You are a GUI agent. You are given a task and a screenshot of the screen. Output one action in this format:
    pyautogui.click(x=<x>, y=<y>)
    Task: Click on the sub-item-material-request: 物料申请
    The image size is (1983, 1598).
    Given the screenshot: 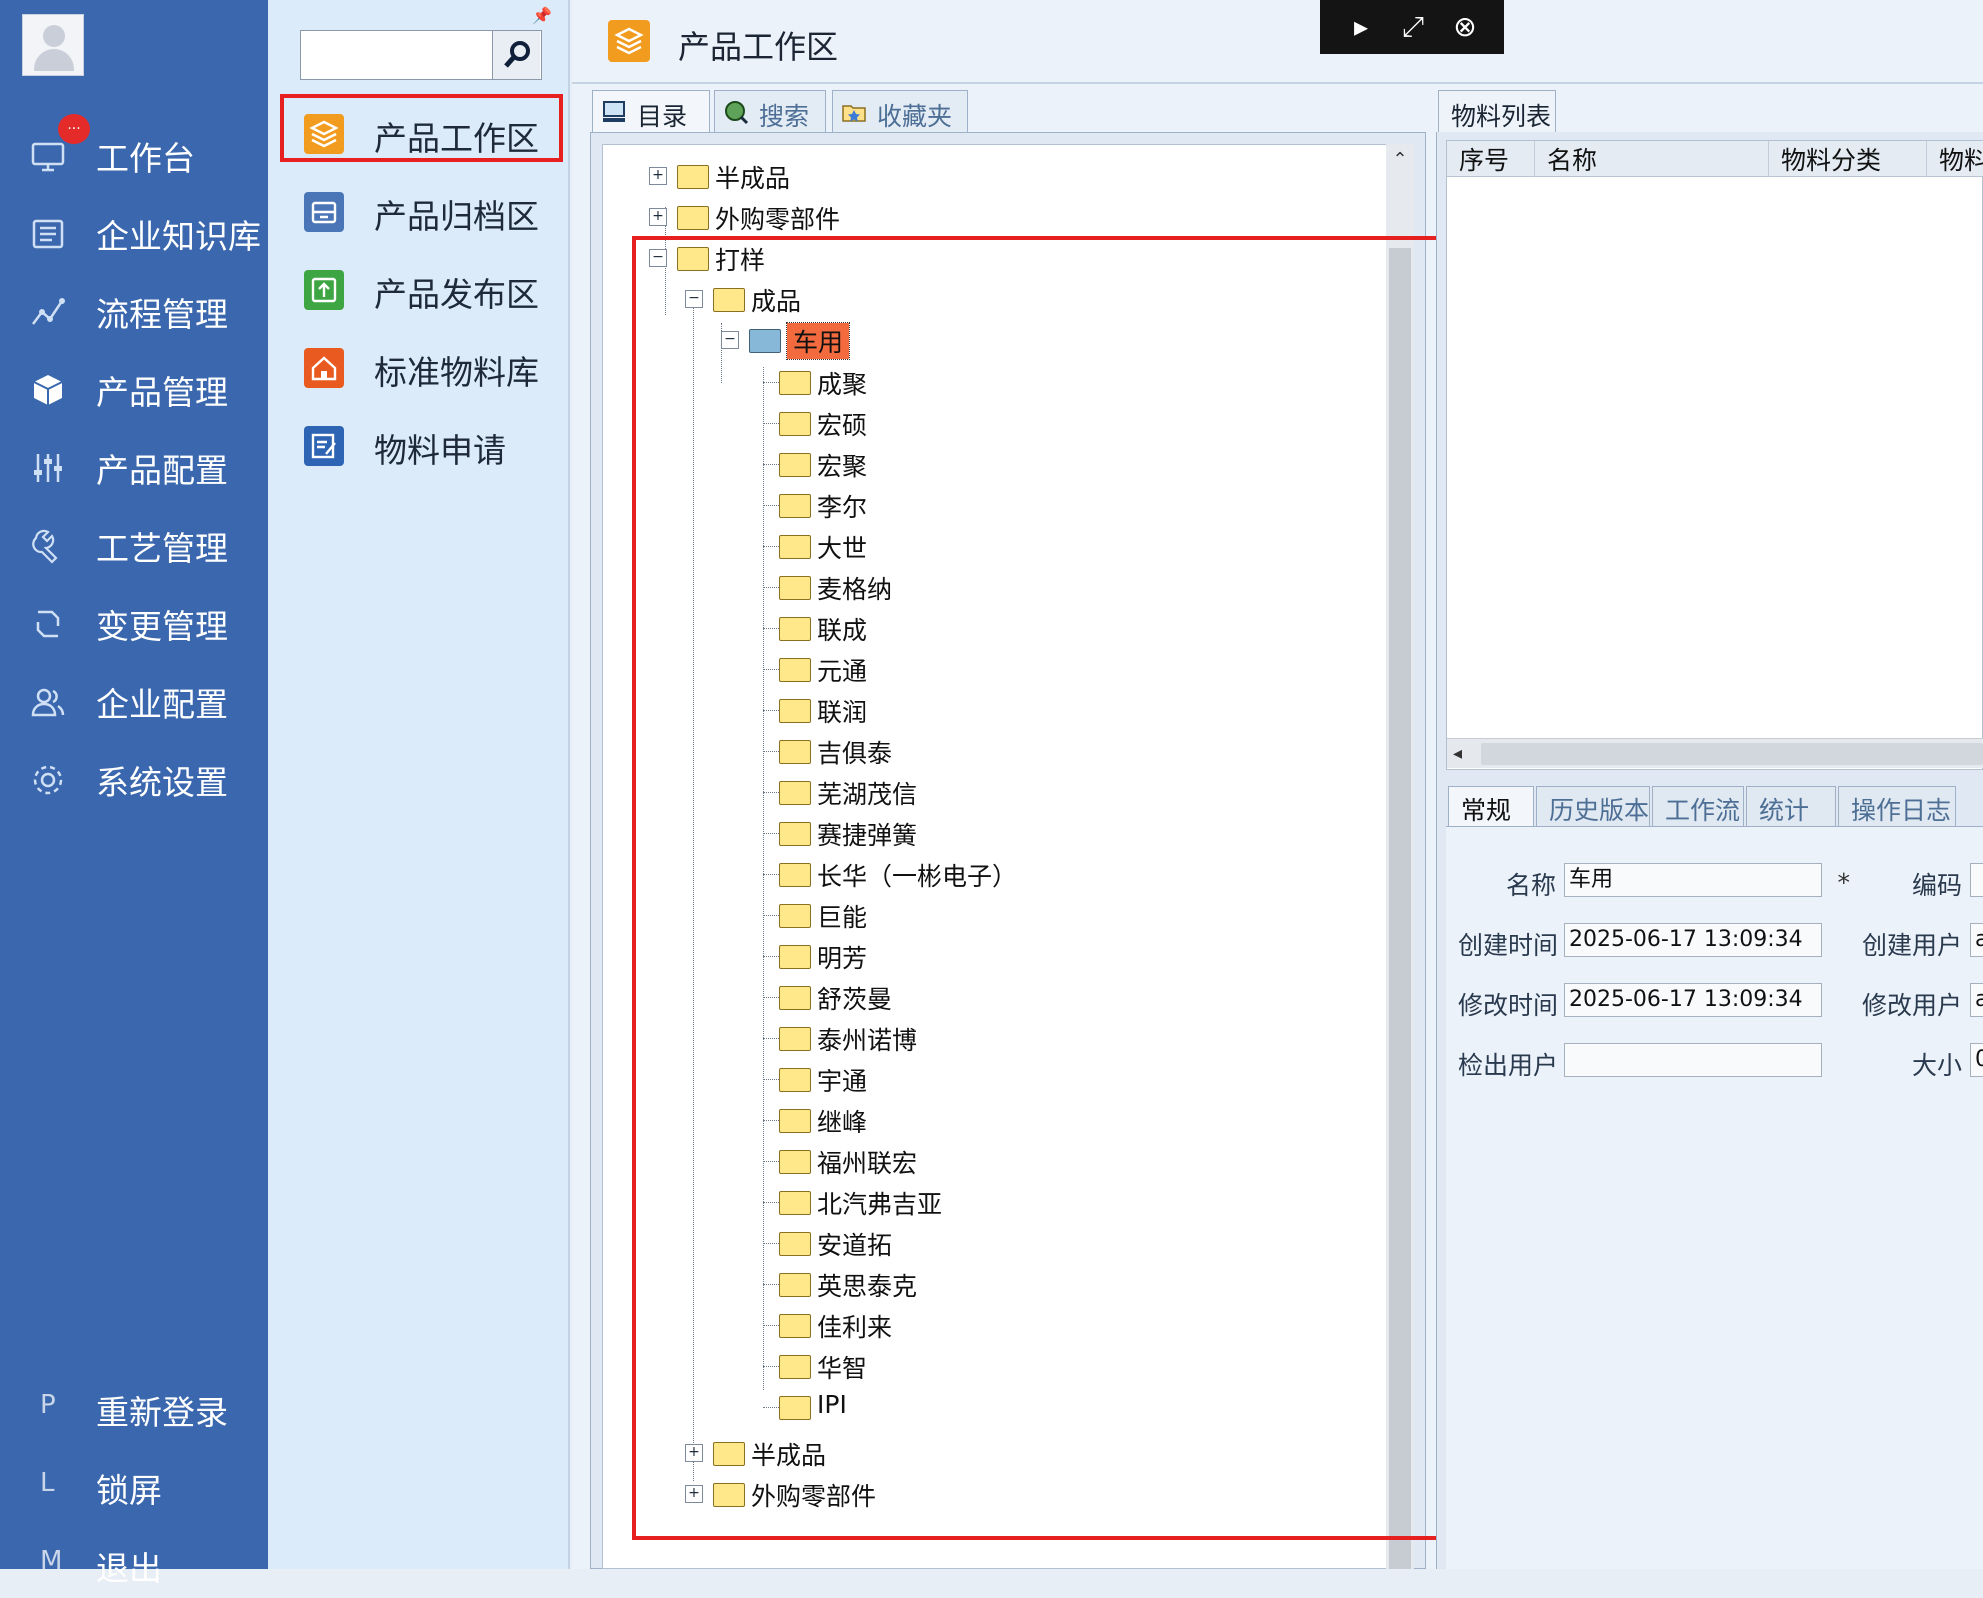 What is the action you would take?
    pyautogui.click(x=421, y=445)
    